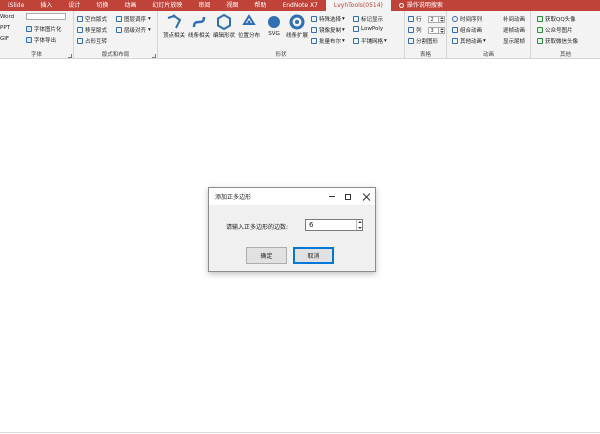  Describe the element at coordinates (334, 225) in the screenshot. I see `sides-number-input: 6` at that location.